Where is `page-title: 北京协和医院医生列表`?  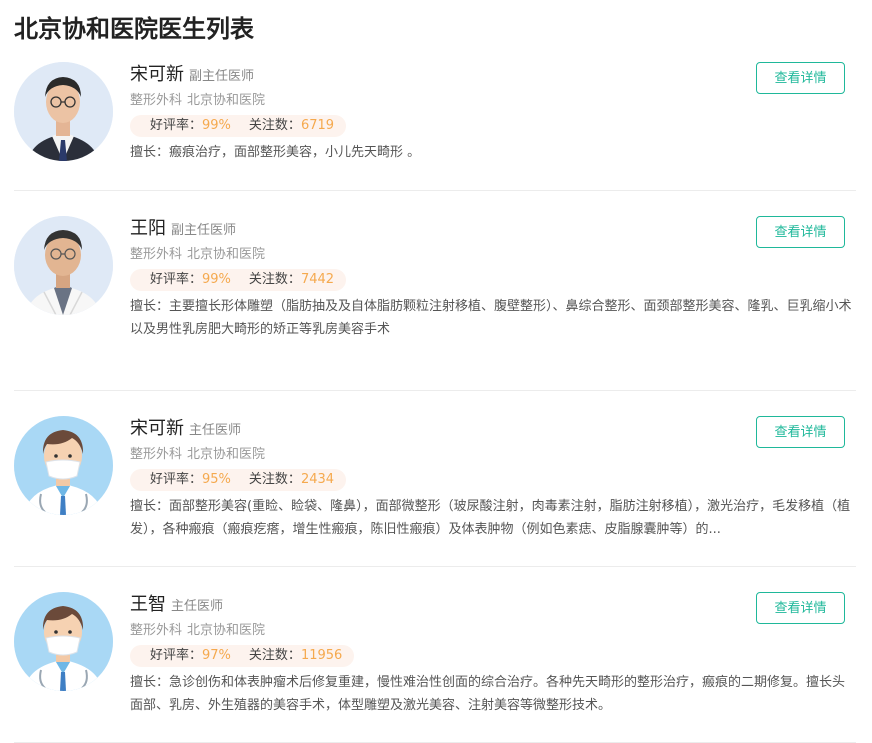 page-title: 北京协和医院医生列表 is located at coordinates (134, 29).